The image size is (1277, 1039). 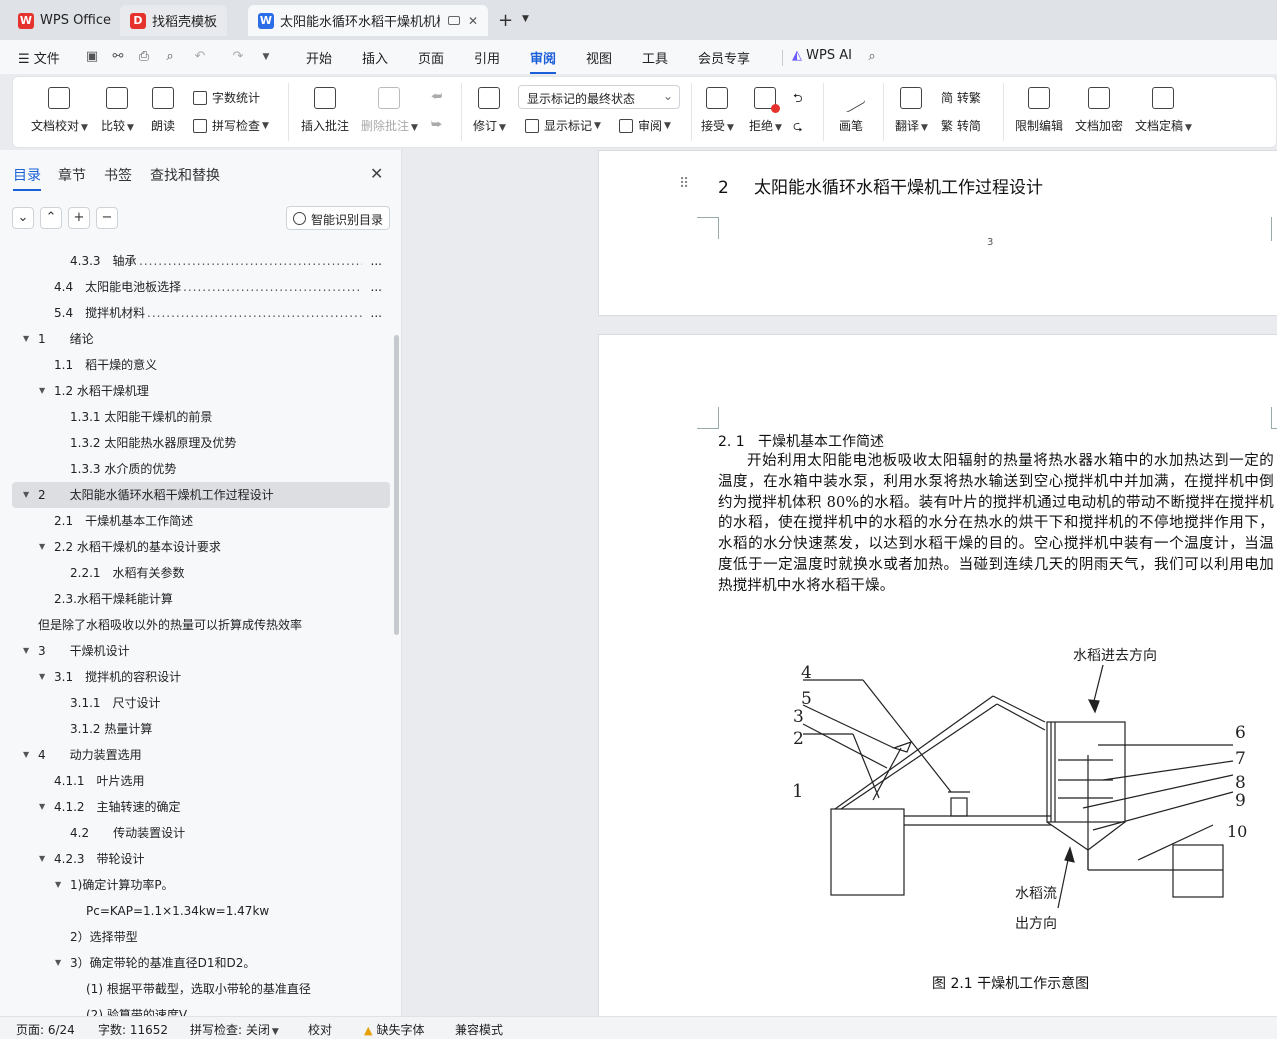 What do you see at coordinates (599, 97) in the screenshot?
I see `markup-state-select: 显示标记的最终状态 ⌄` at bounding box center [599, 97].